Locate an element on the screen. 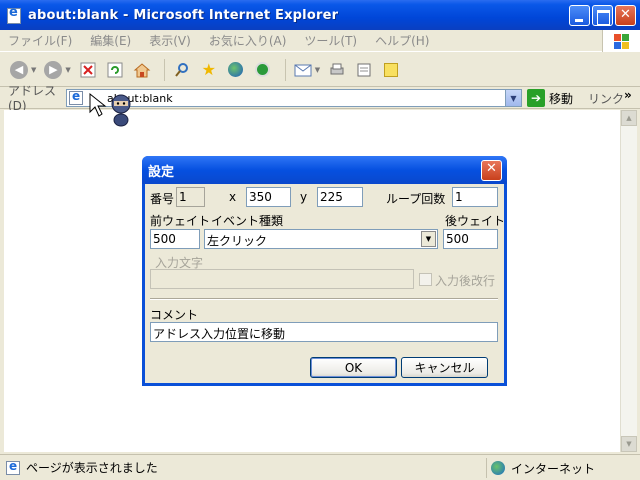  refresh-icon is located at coordinates (115, 69).